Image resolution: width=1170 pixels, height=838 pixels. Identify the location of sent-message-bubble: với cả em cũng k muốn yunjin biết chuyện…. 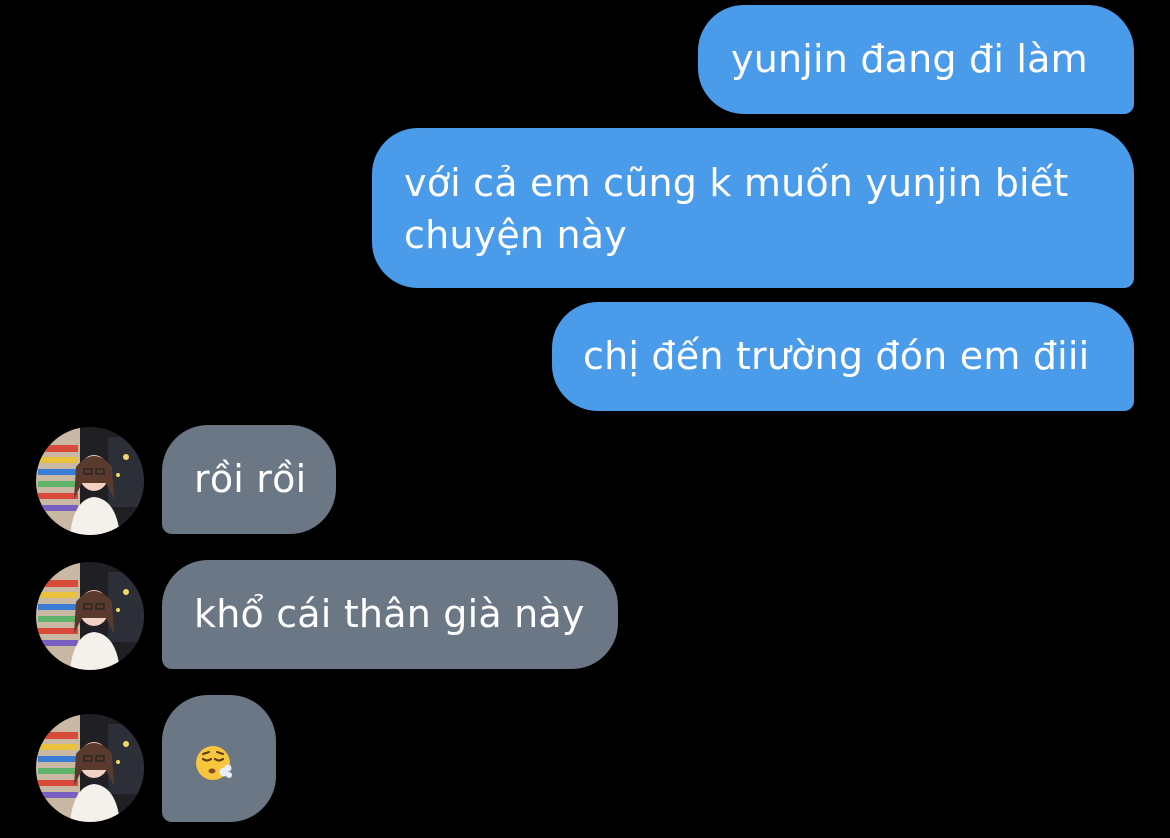
(753, 208).